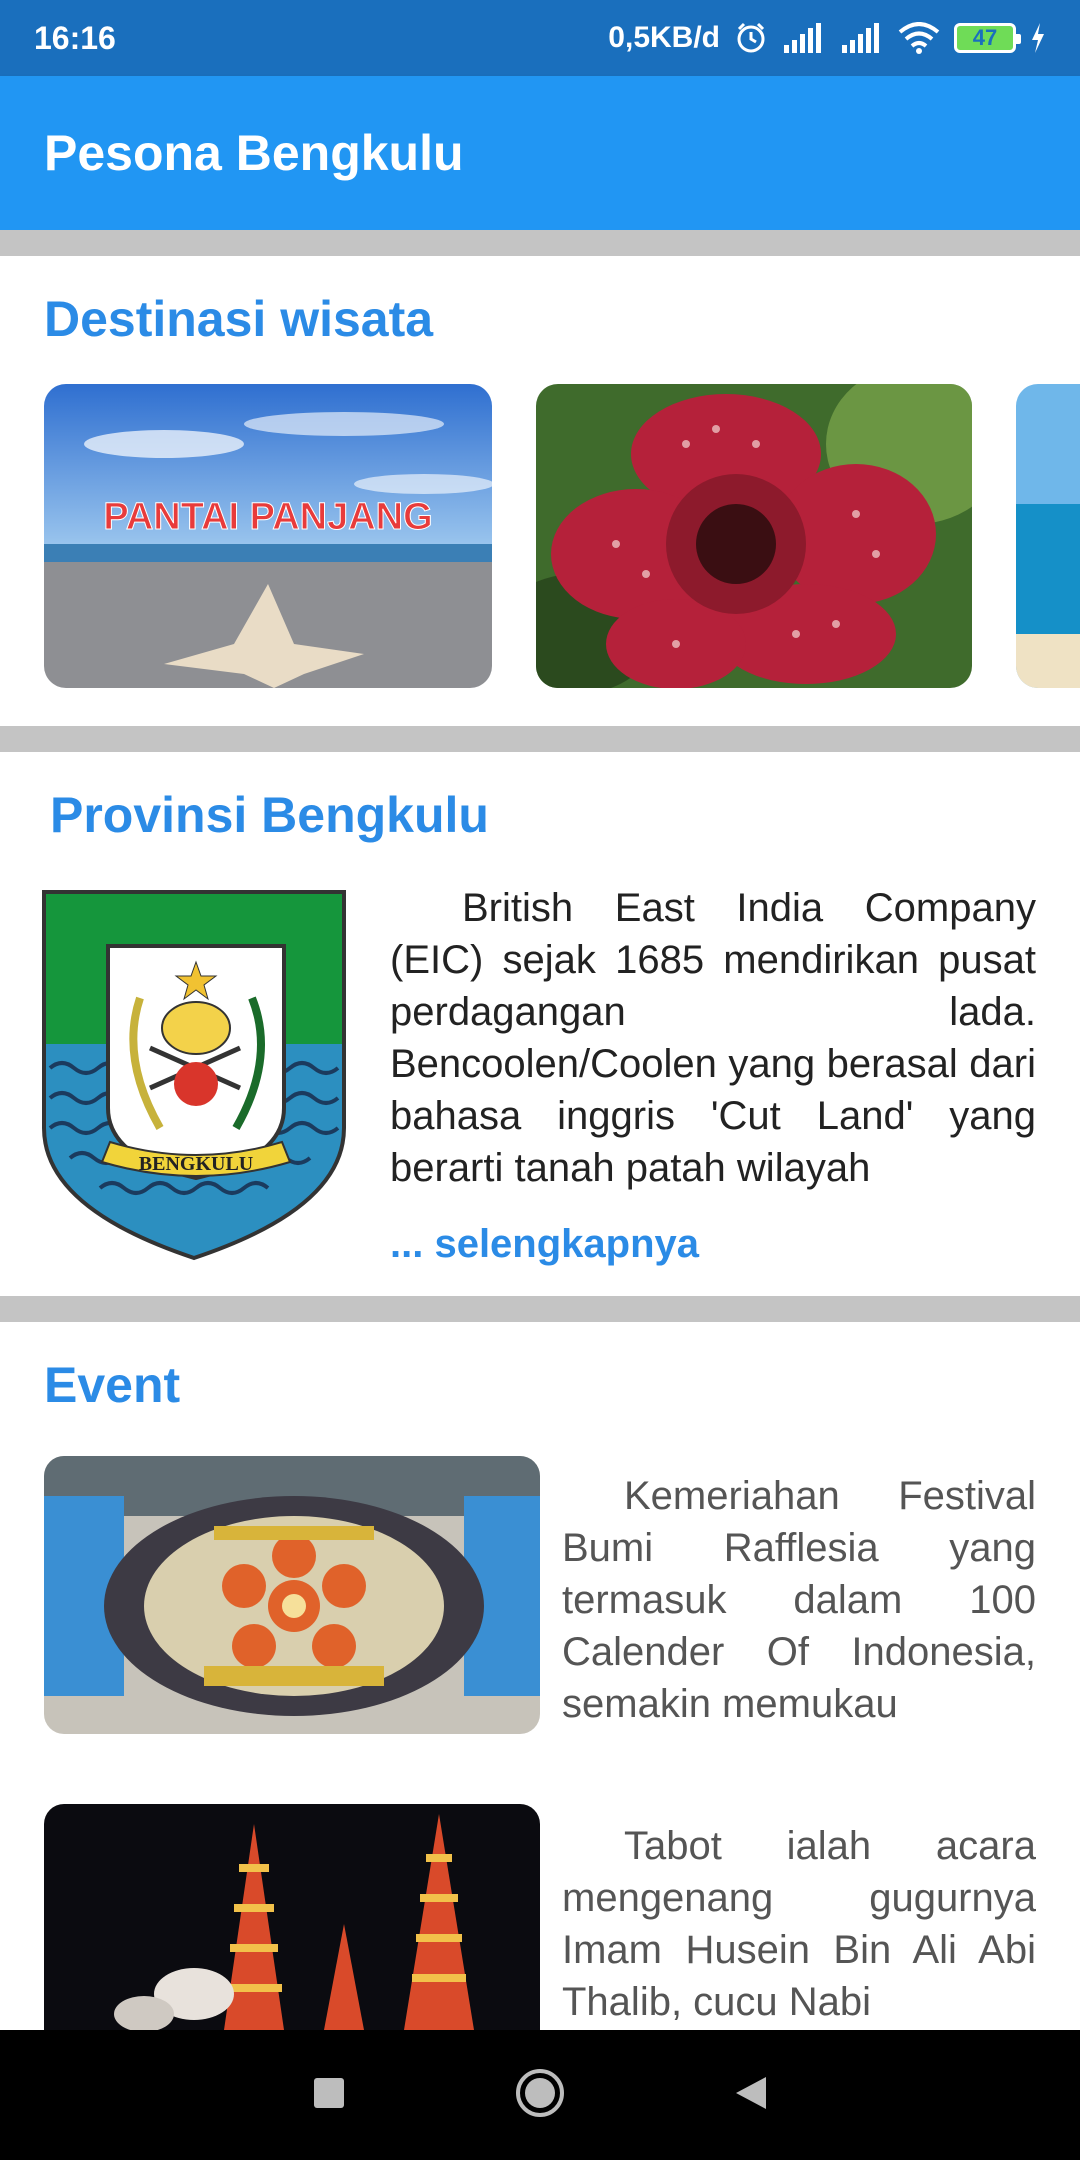 The width and height of the screenshot is (1080, 2160). Describe the element at coordinates (329, 2095) in the screenshot. I see `recents-square-icon` at that location.